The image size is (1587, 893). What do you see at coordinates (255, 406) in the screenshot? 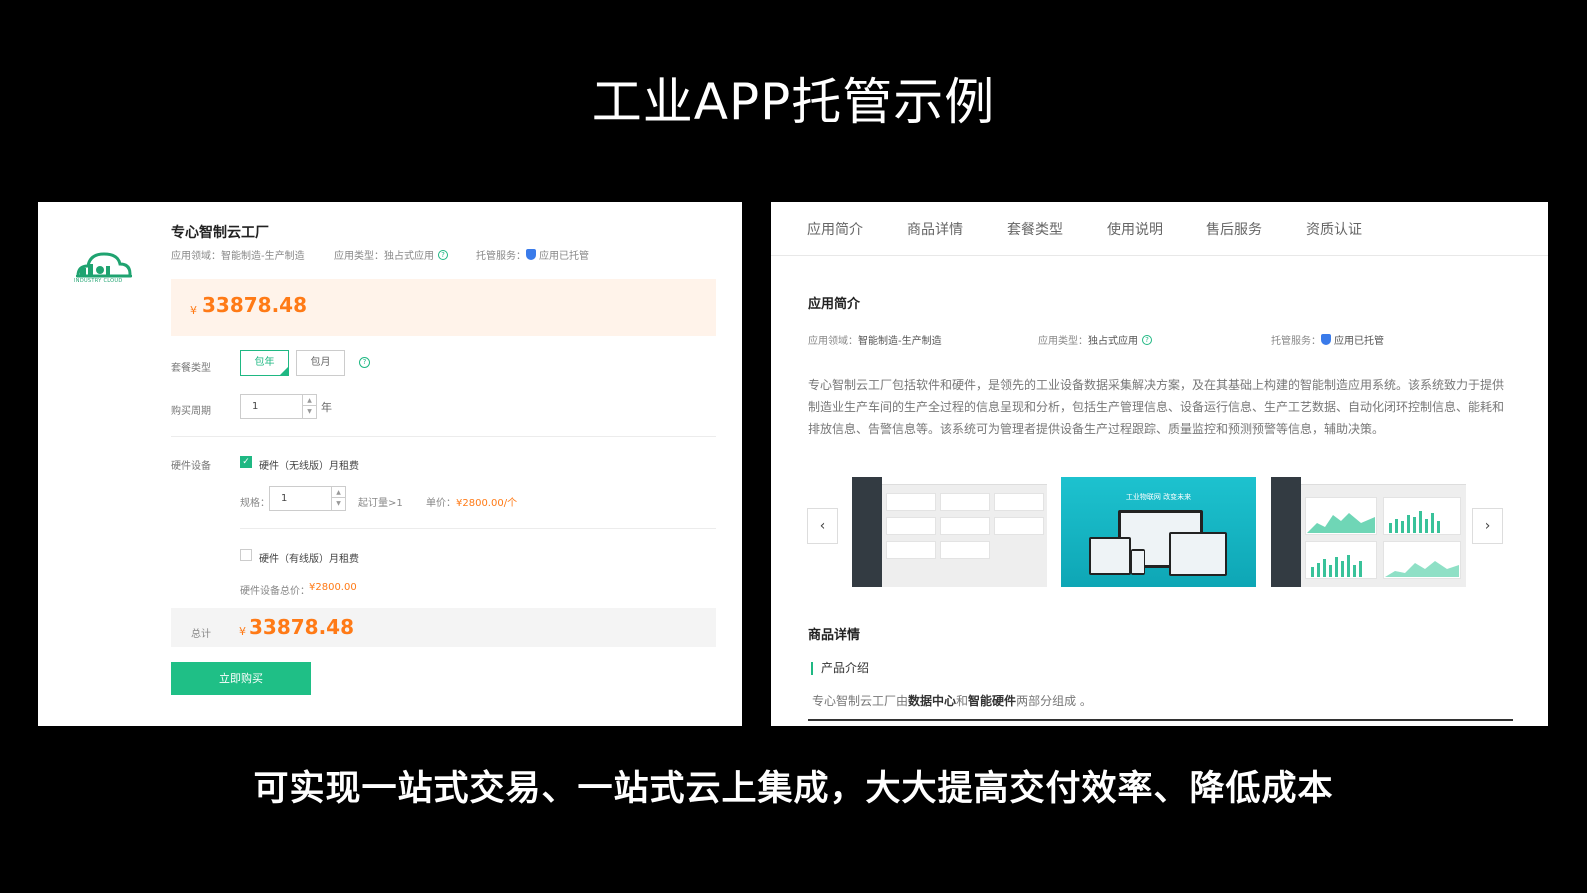
I see `period-value: 1` at bounding box center [255, 406].